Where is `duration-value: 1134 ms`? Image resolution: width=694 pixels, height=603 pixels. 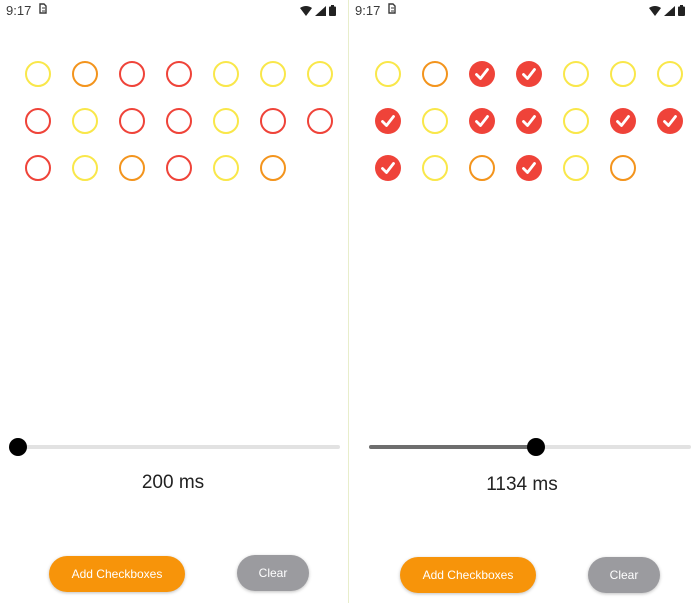
duration-value: 1134 ms is located at coordinates (522, 484).